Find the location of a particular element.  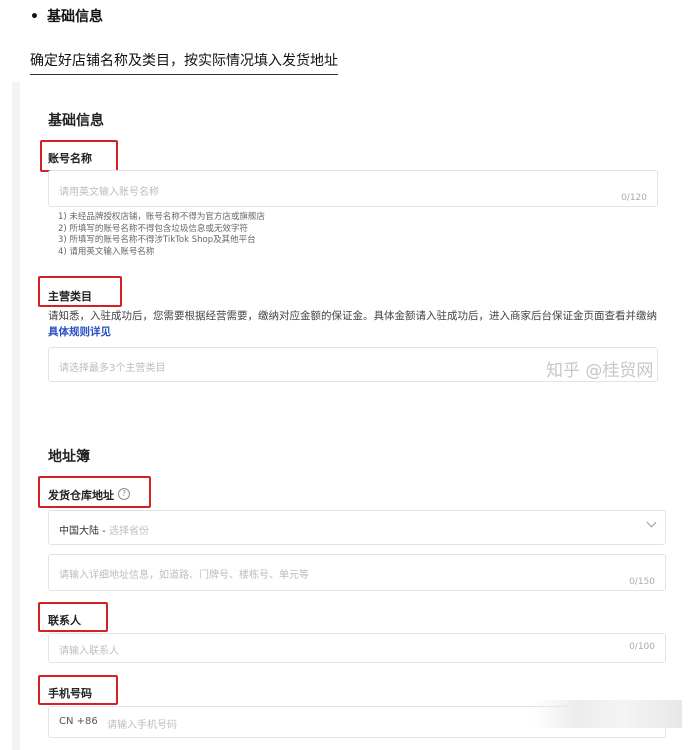

rules-link: 具体规则详见 is located at coordinates (79, 332).